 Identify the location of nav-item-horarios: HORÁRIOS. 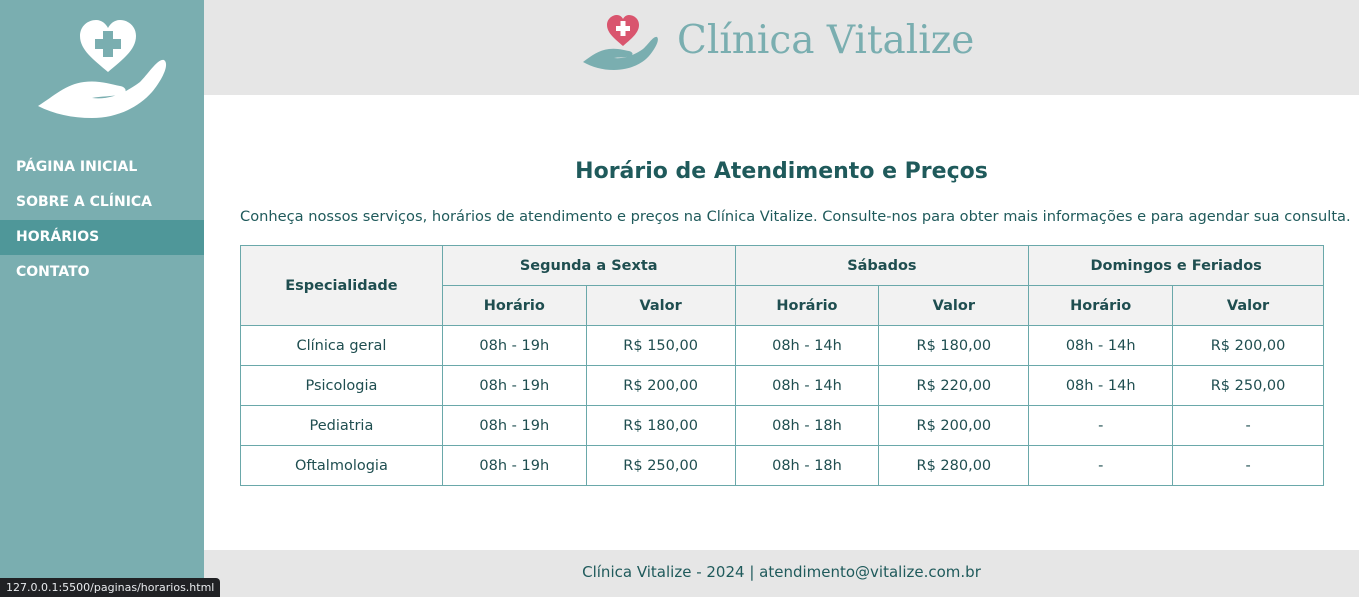
(102, 237).